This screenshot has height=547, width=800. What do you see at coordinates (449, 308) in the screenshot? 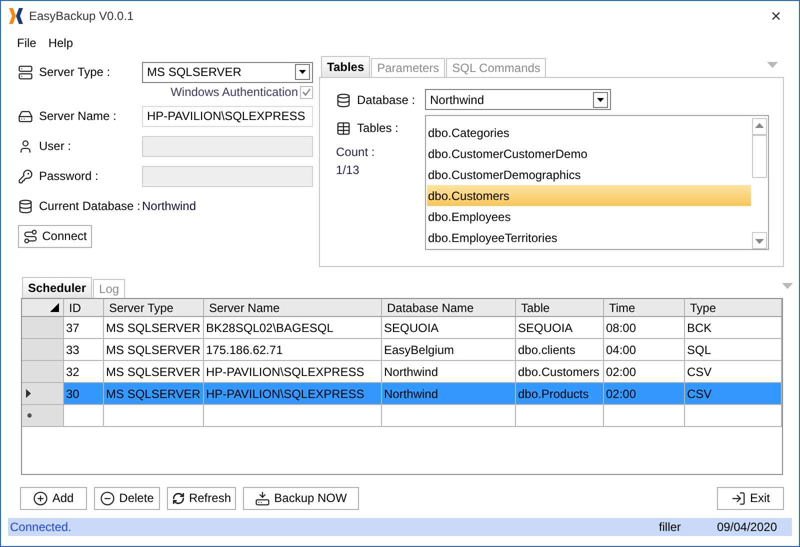
I see `column-header: Database Name` at bounding box center [449, 308].